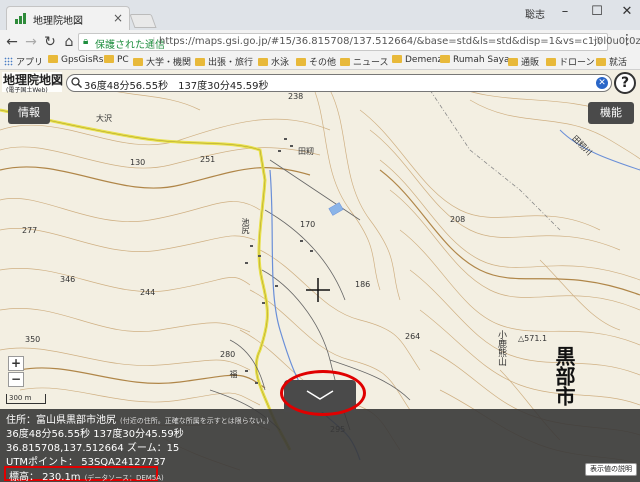 The image size is (640, 482). Describe the element at coordinates (611, 113) in the screenshot. I see `function-button: 機能` at that location.